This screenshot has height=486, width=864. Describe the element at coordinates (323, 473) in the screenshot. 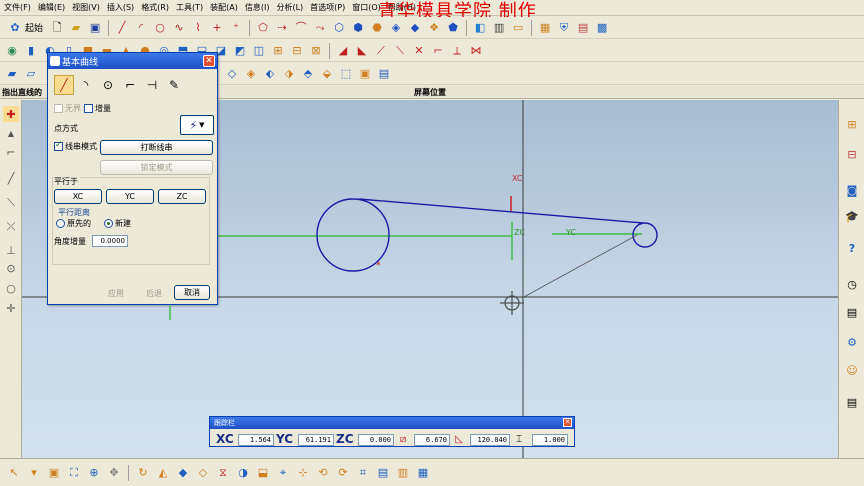

I see `wcs-rotate-icon: ⟲` at that location.